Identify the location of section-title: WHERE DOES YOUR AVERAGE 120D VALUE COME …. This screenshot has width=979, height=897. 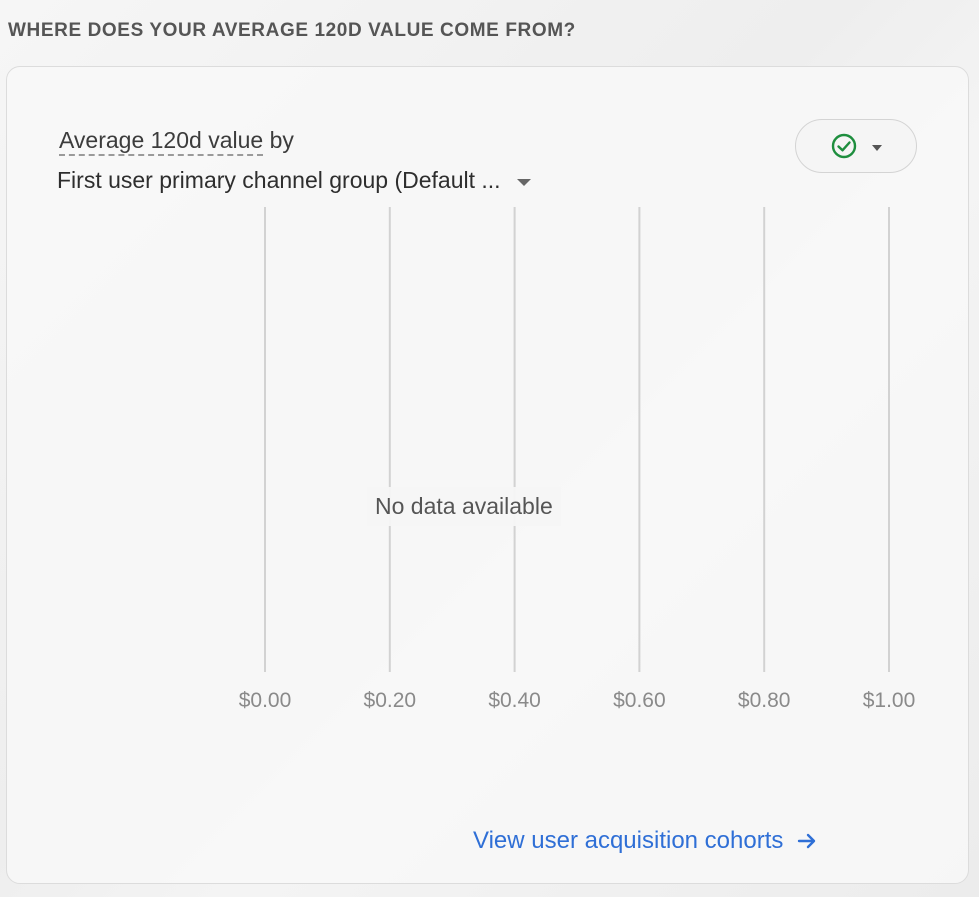
(292, 30).